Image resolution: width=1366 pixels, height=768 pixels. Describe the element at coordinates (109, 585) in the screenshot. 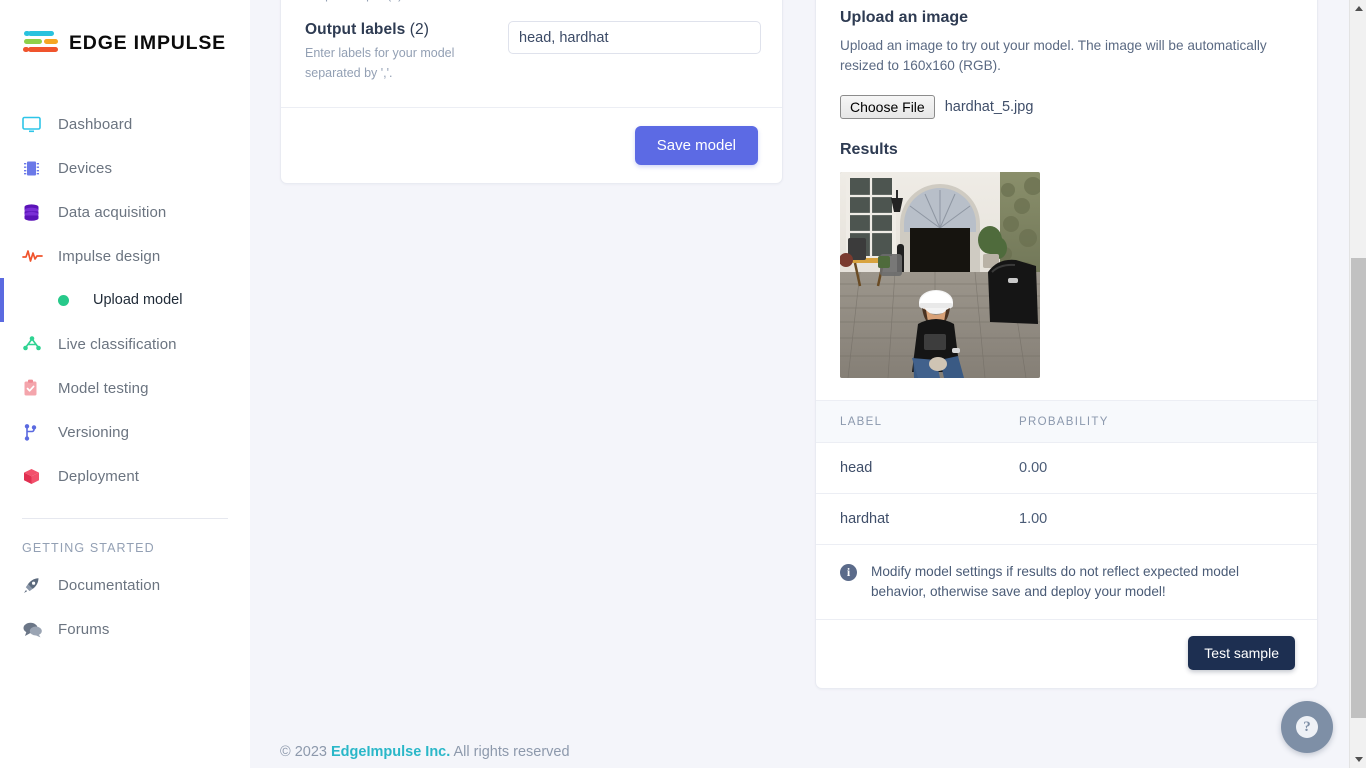

I see `sidebar-item-label: Documentation` at that location.